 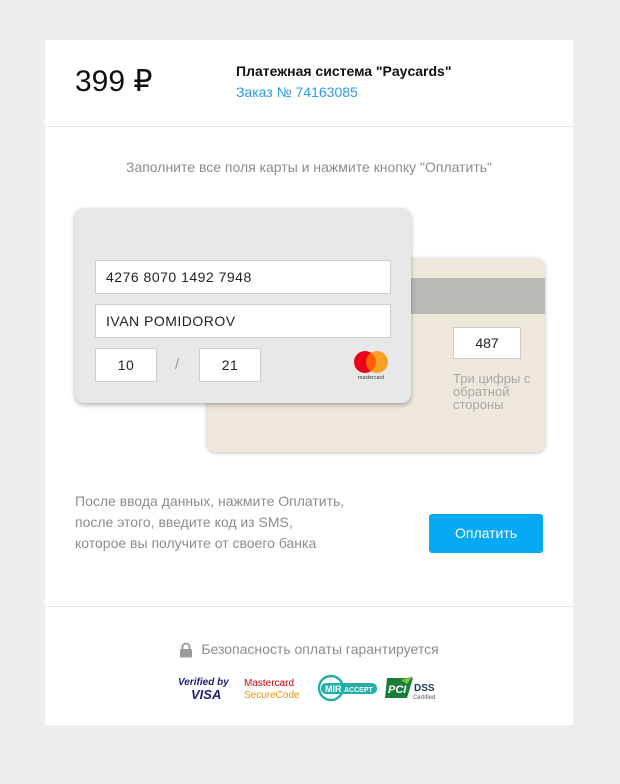 I want to click on card-number-input: 4276 8070 1492 7948, so click(x=243, y=277).